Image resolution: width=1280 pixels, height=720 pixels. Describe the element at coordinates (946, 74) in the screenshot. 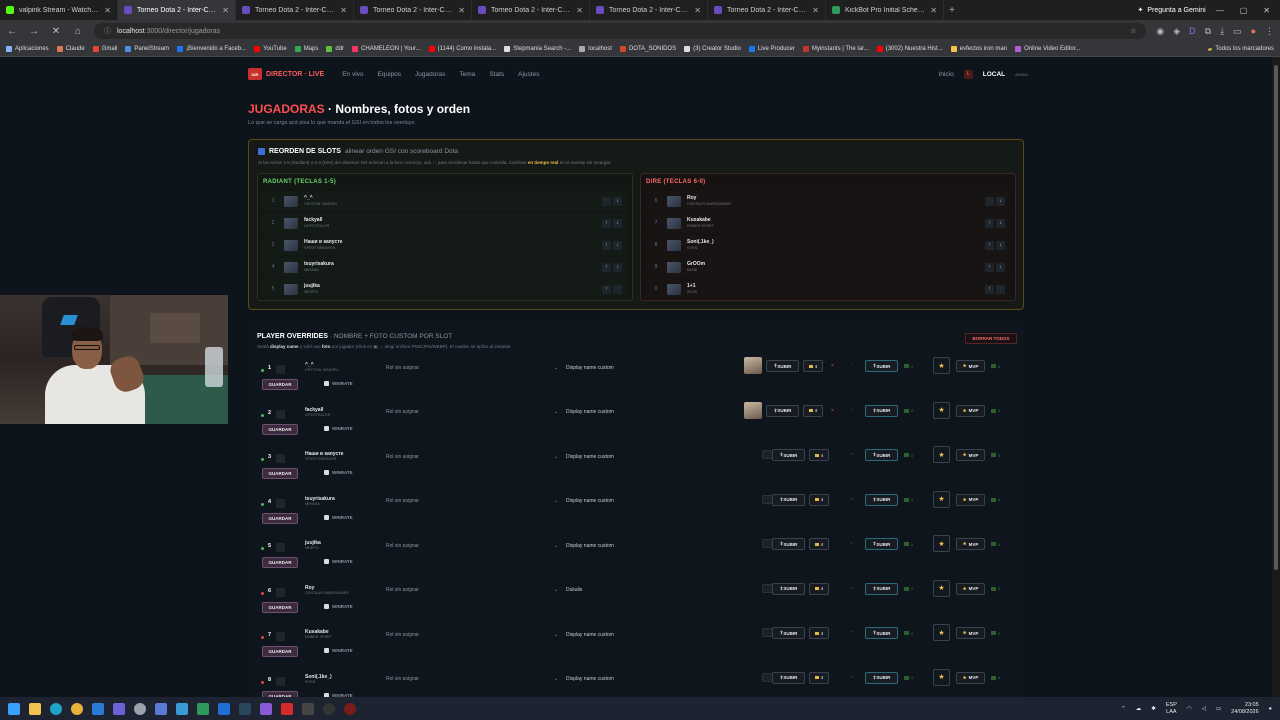

I see `nav-inicio: Inicio` at that location.